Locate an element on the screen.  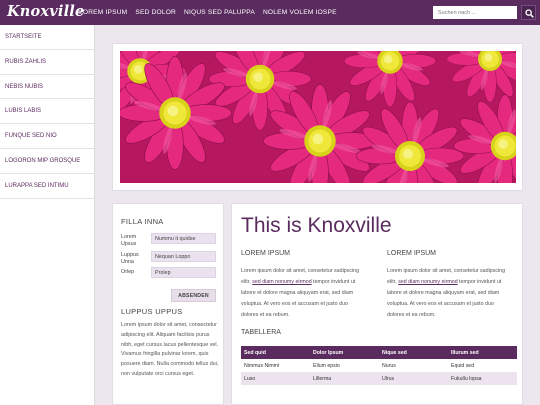
table-header: Sed quid is located at coordinates (275, 352).